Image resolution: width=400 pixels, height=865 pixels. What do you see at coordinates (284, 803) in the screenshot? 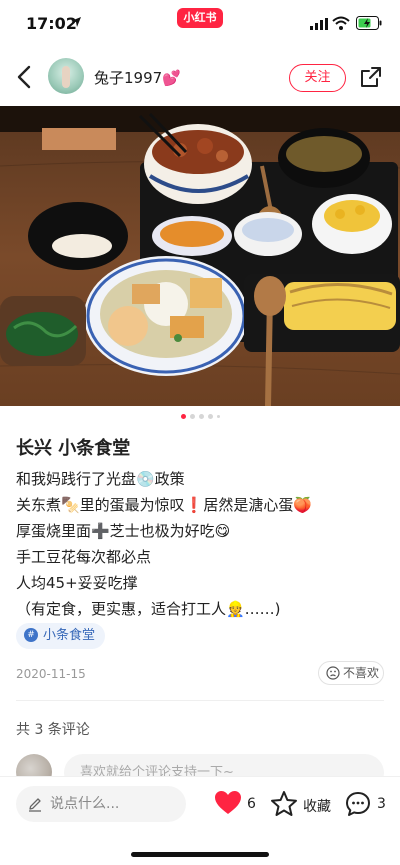
I see `star-icon` at bounding box center [284, 803].